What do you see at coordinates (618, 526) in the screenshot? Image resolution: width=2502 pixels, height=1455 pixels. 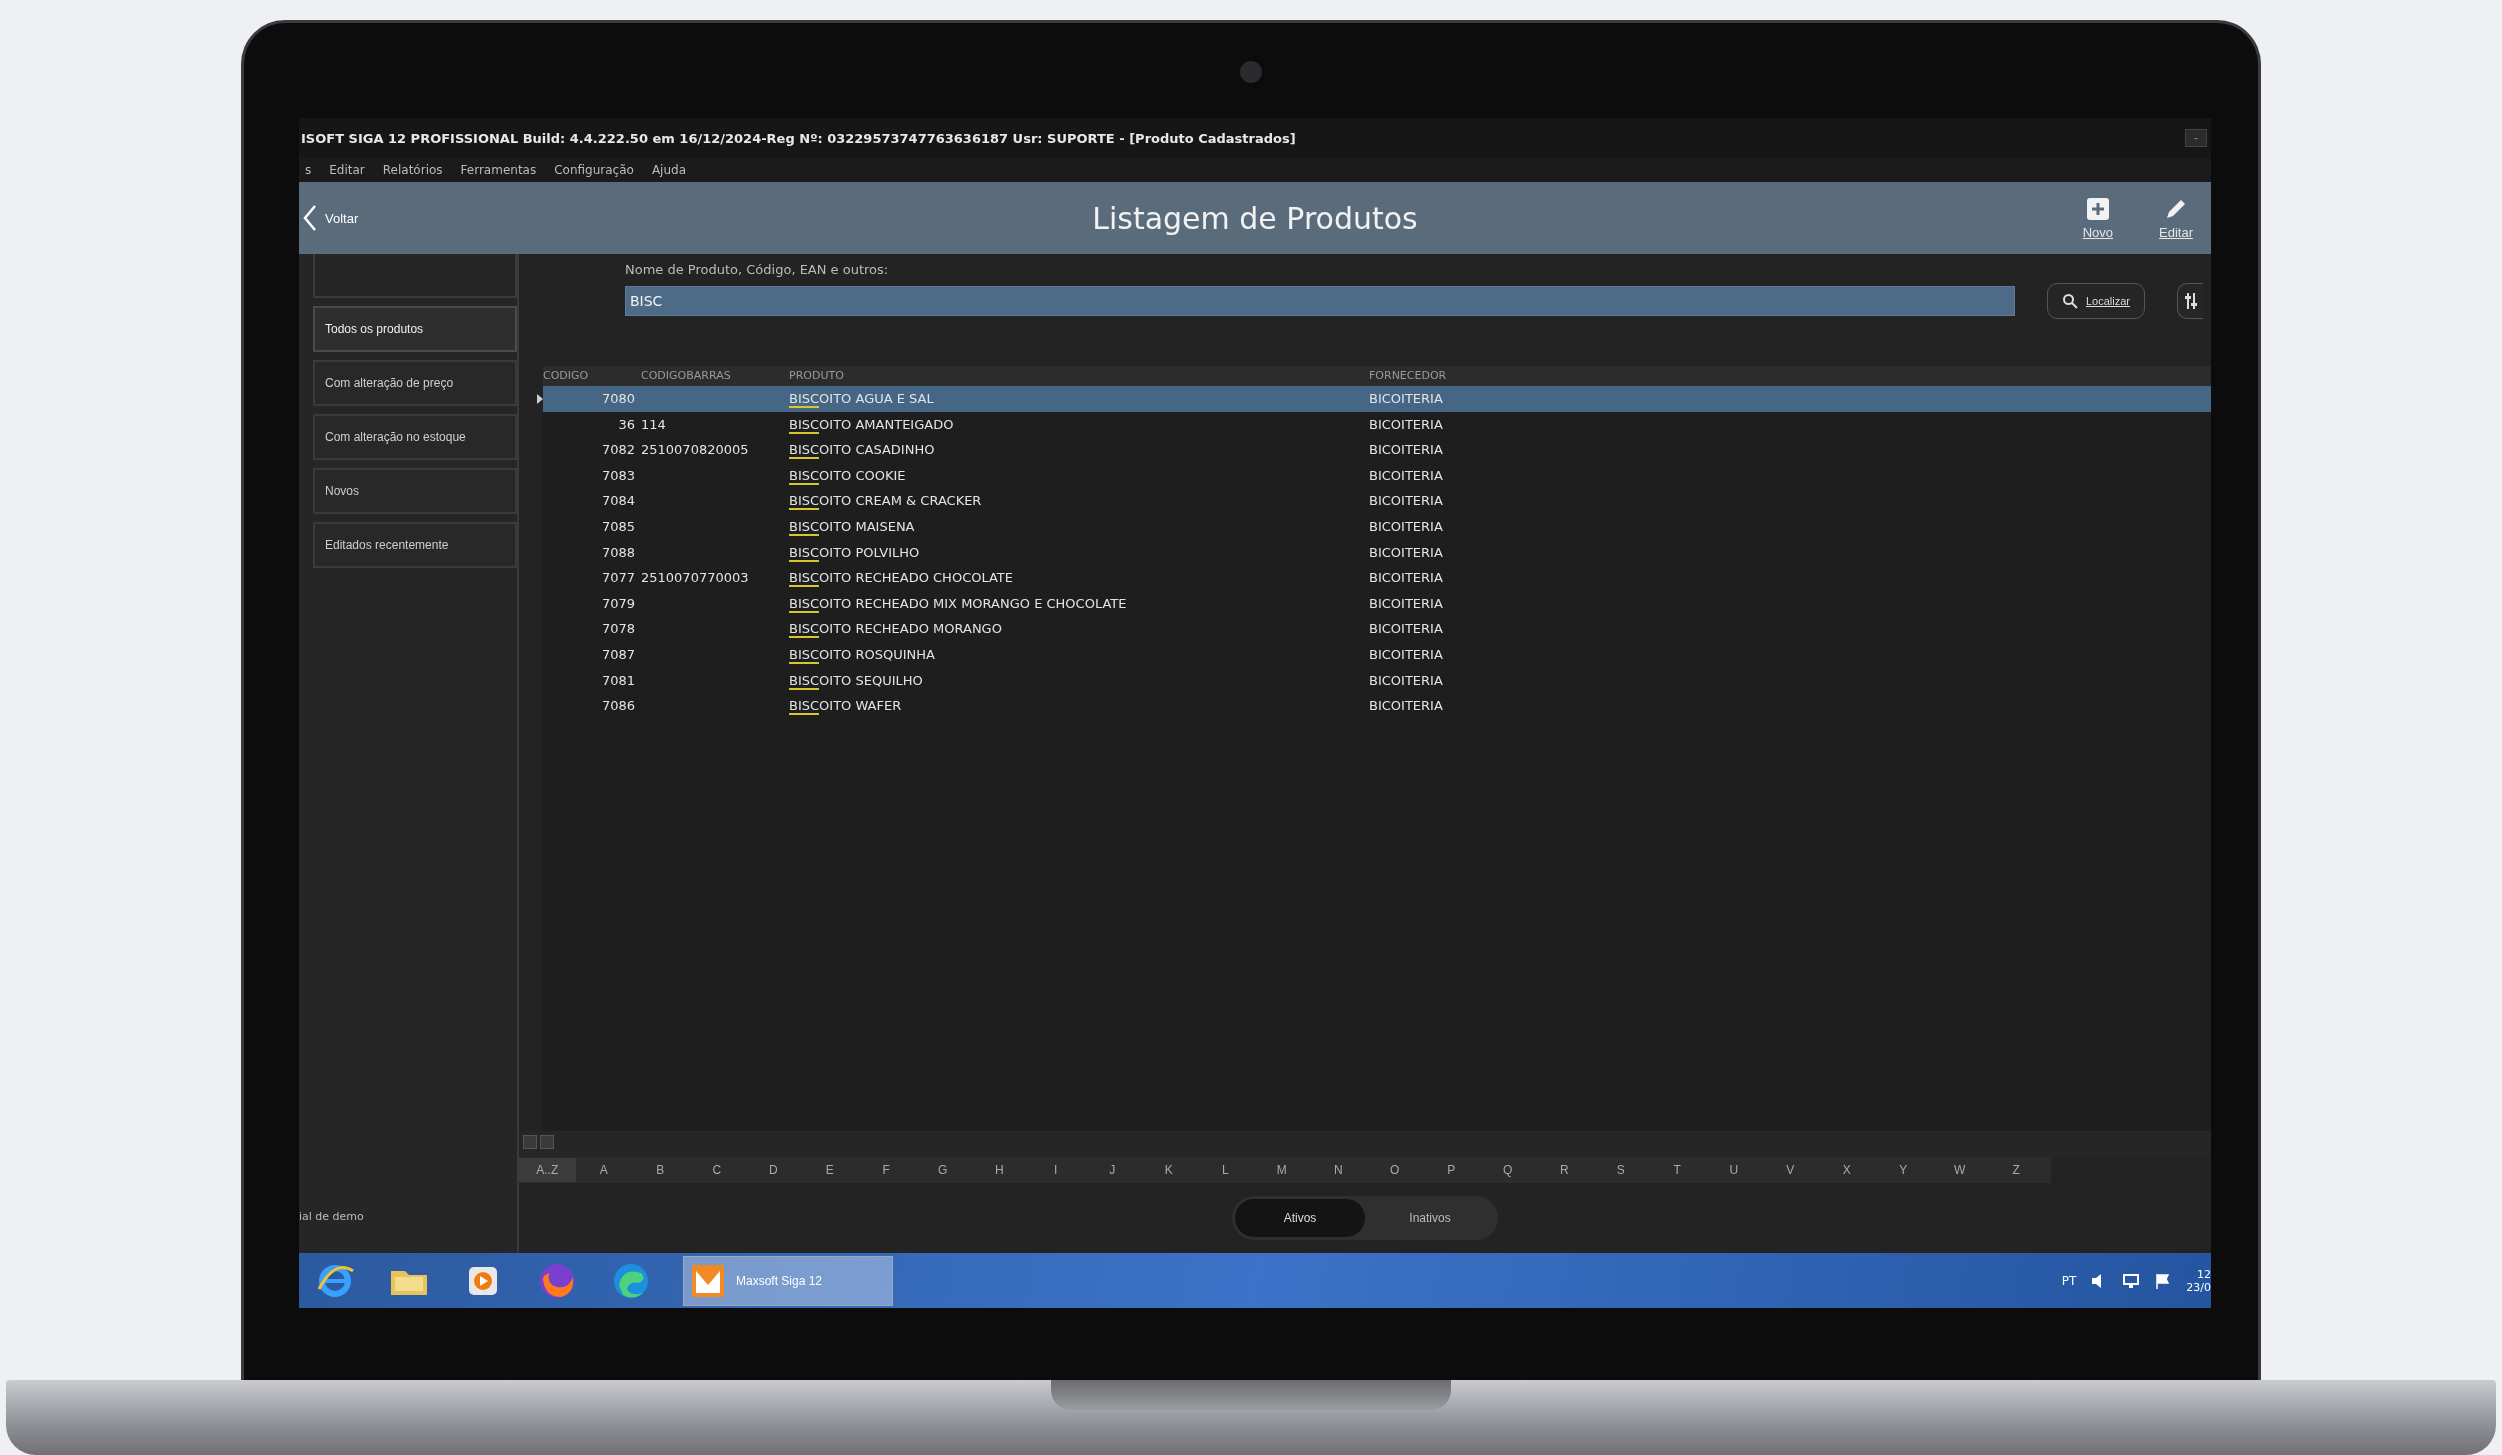 I see `table-cell-text: 7085` at bounding box center [618, 526].